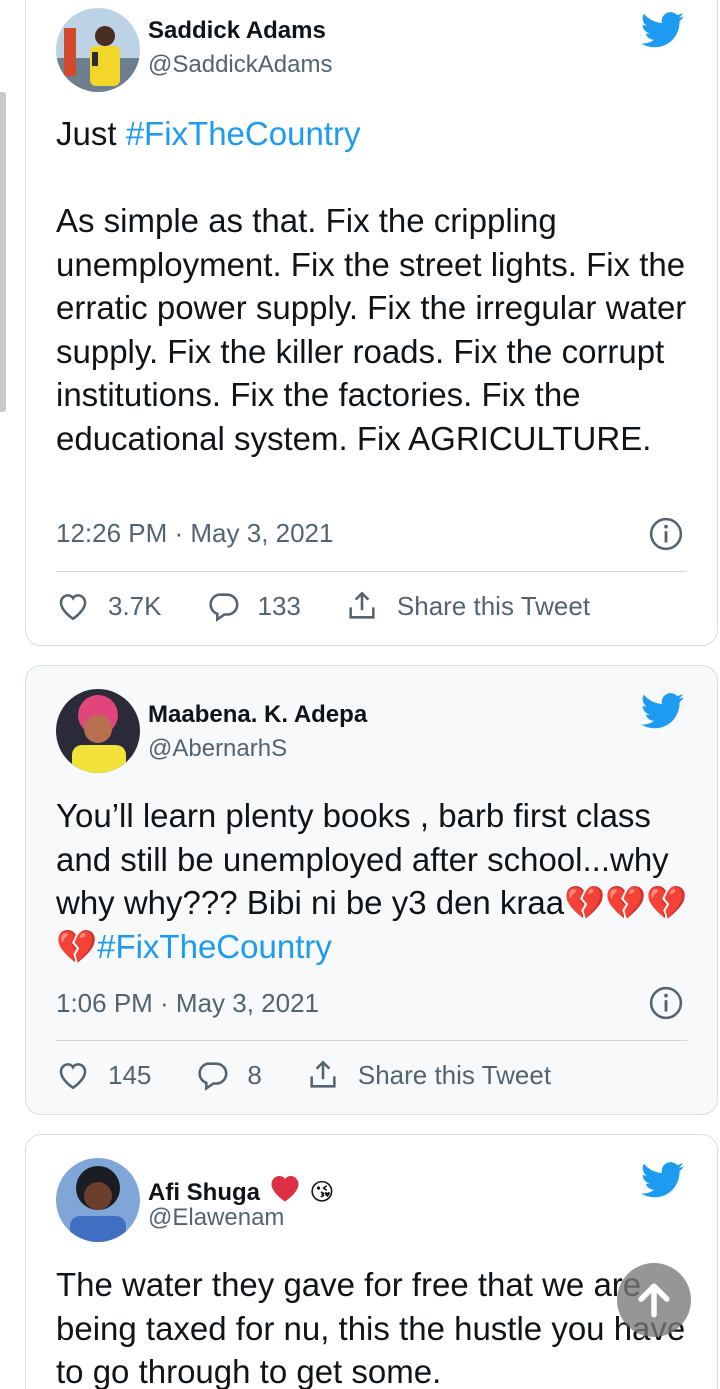  What do you see at coordinates (130, 1074) in the screenshot?
I see `like-count: 145` at bounding box center [130, 1074].